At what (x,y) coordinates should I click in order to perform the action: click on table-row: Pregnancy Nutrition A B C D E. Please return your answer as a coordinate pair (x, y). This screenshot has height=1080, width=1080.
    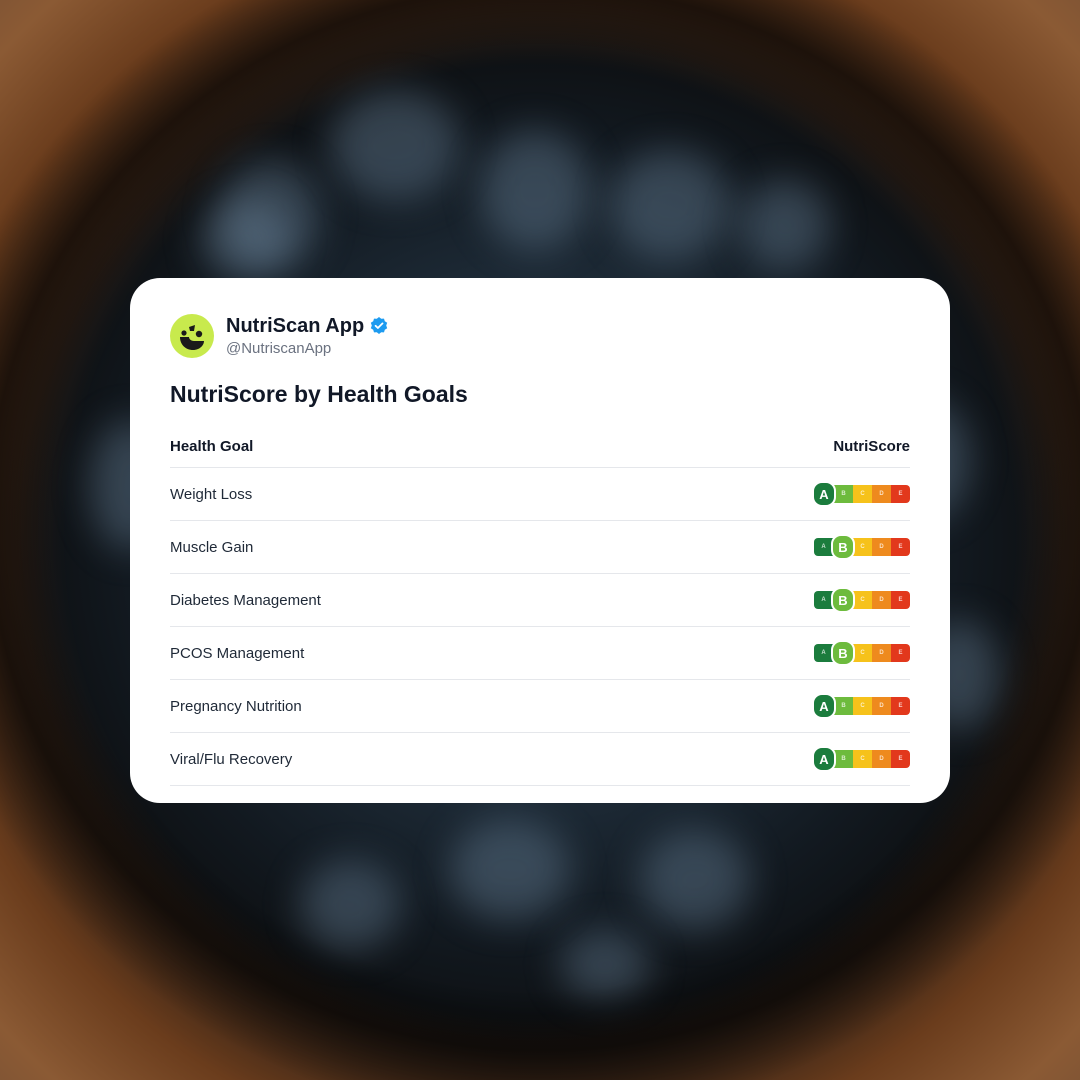
    Looking at the image, I should click on (540, 706).